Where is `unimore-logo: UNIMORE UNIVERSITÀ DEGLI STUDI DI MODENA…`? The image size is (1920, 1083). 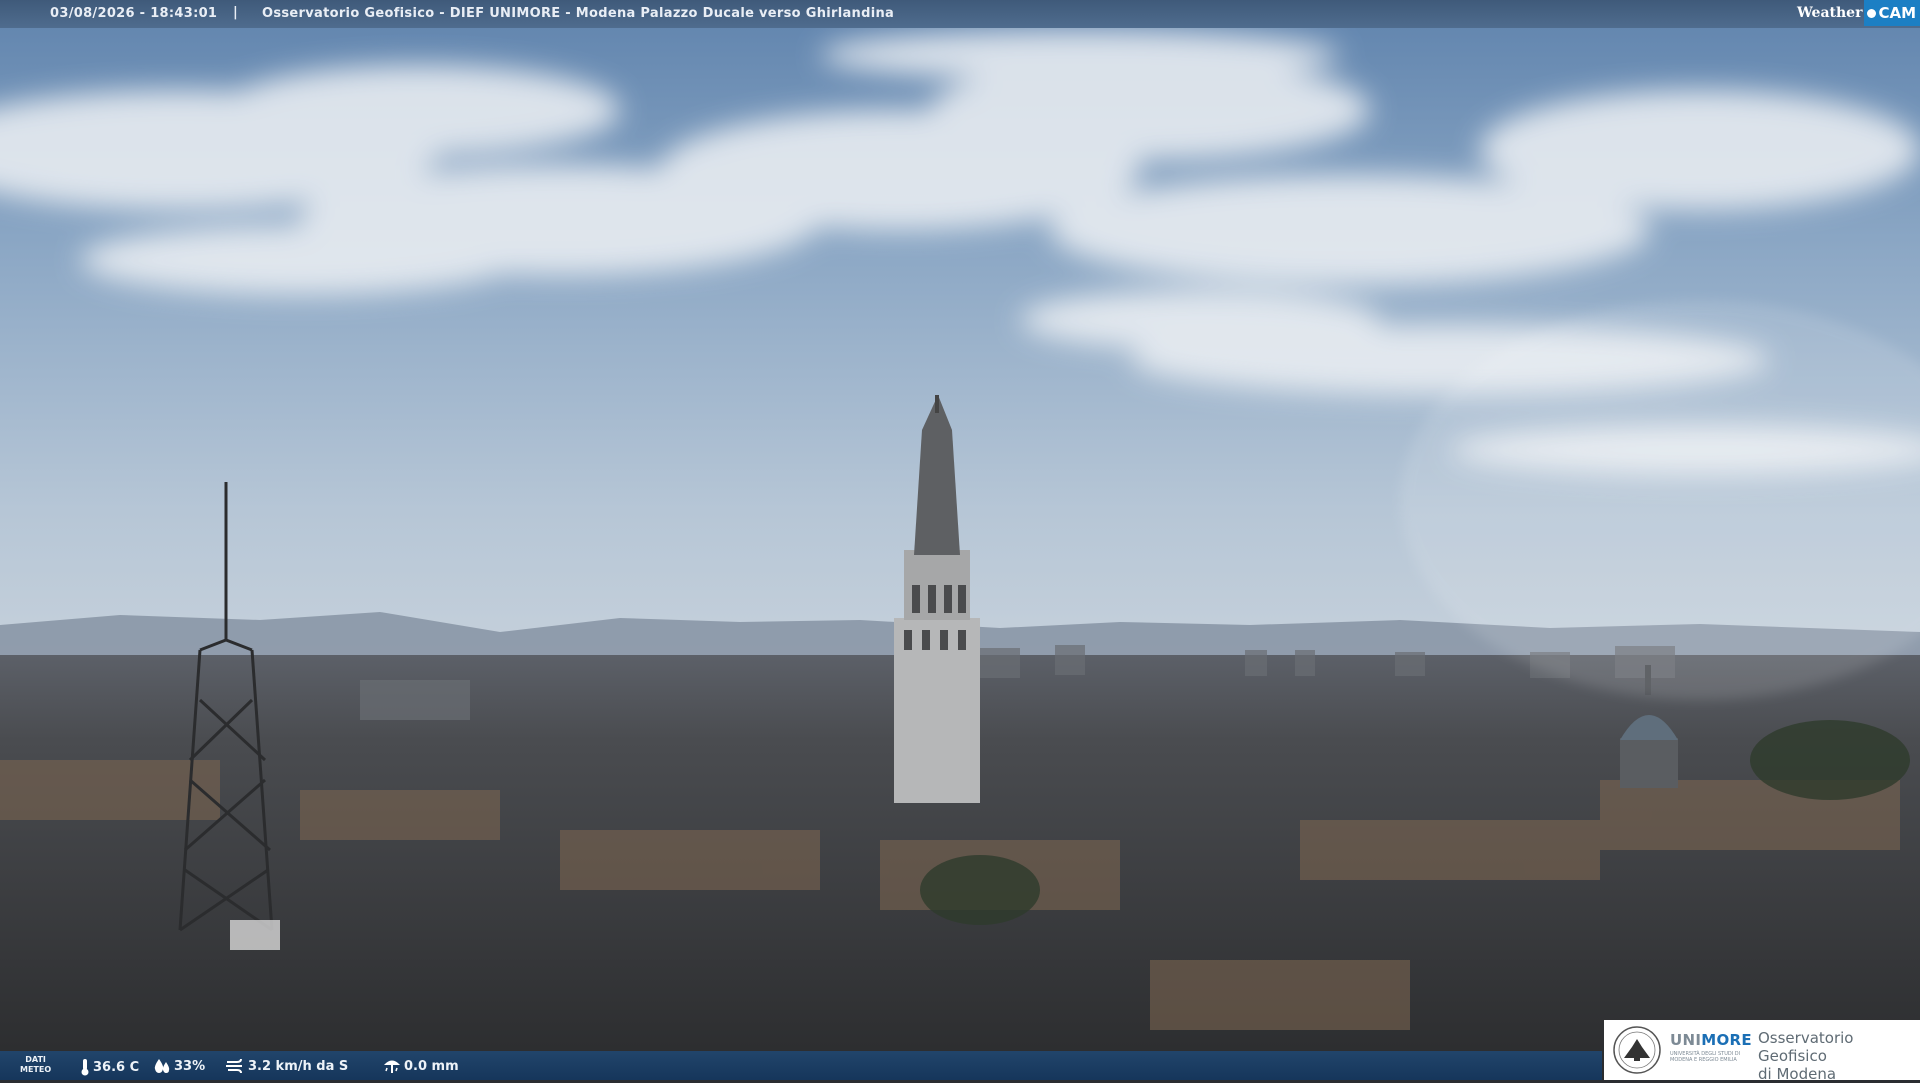 unimore-logo: UNIMORE UNIVERSITÀ DEGLI STUDI DI MODENA… is located at coordinates (1762, 1051).